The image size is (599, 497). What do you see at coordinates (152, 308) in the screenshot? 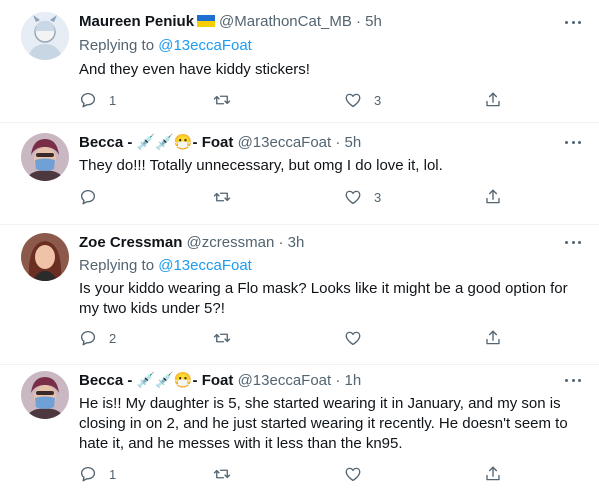
I see `tweet-text-line: my two kids under 5?!` at bounding box center [152, 308].